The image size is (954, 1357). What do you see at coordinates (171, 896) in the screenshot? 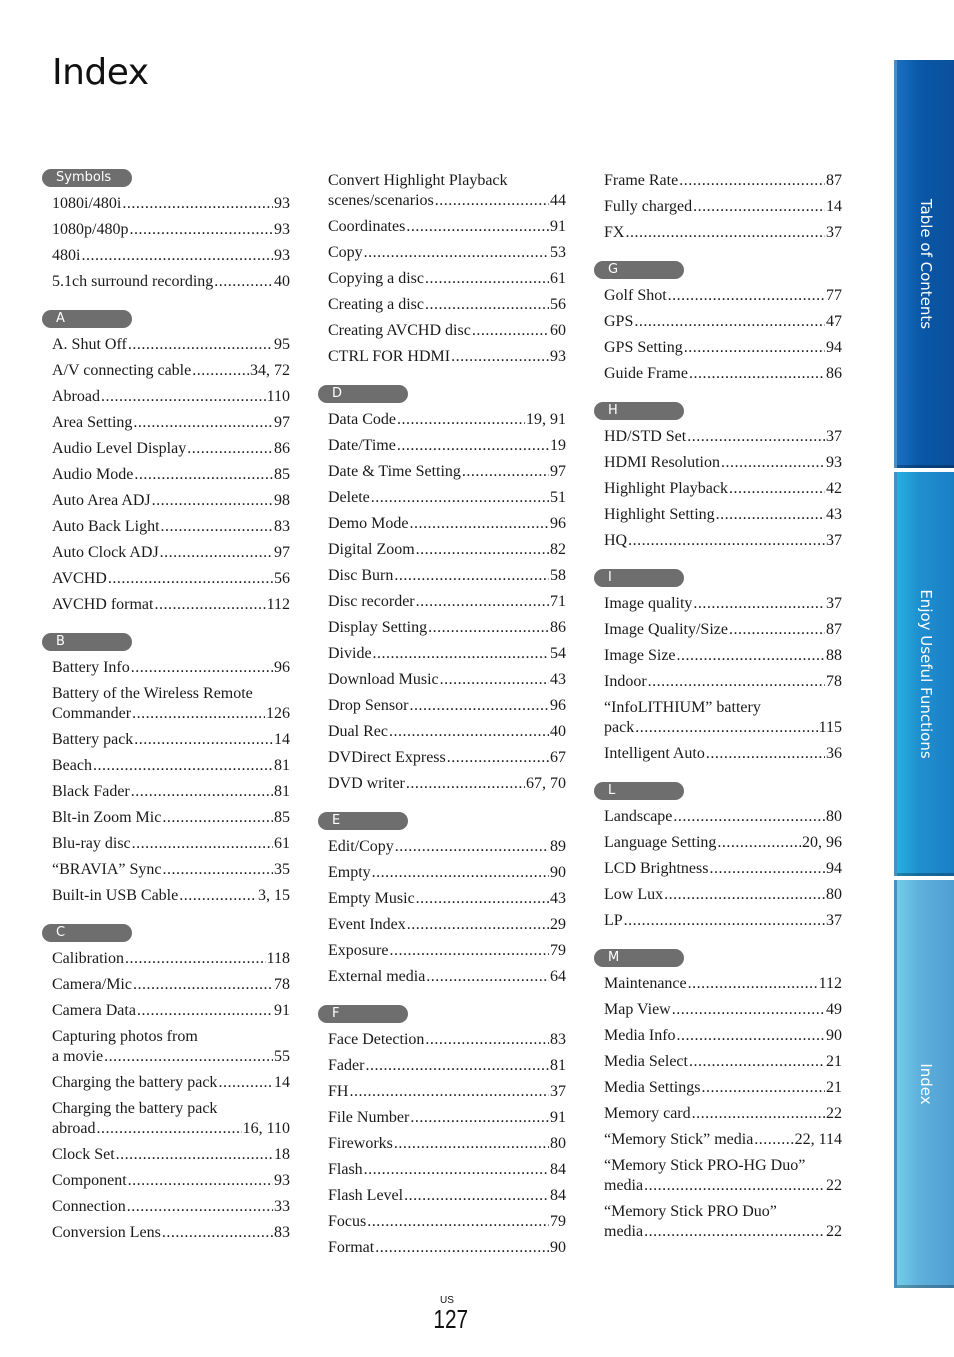
I see `index-entry: Built-in USB Cable 3, 15` at bounding box center [171, 896].